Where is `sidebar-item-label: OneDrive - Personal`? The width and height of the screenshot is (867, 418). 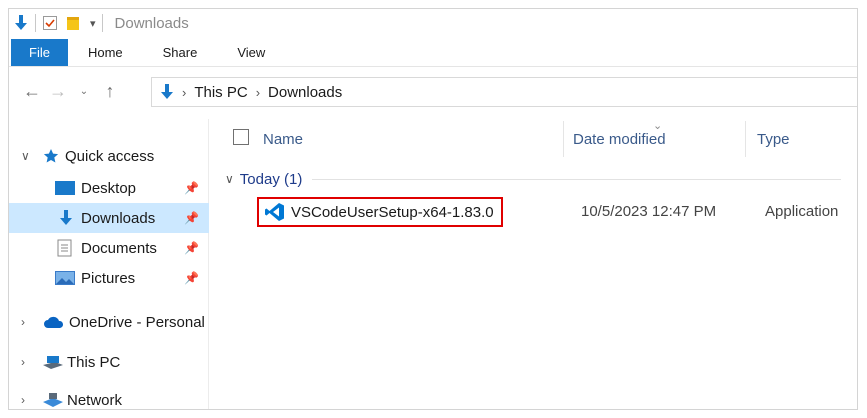 sidebar-item-label: OneDrive - Personal is located at coordinates (137, 322).